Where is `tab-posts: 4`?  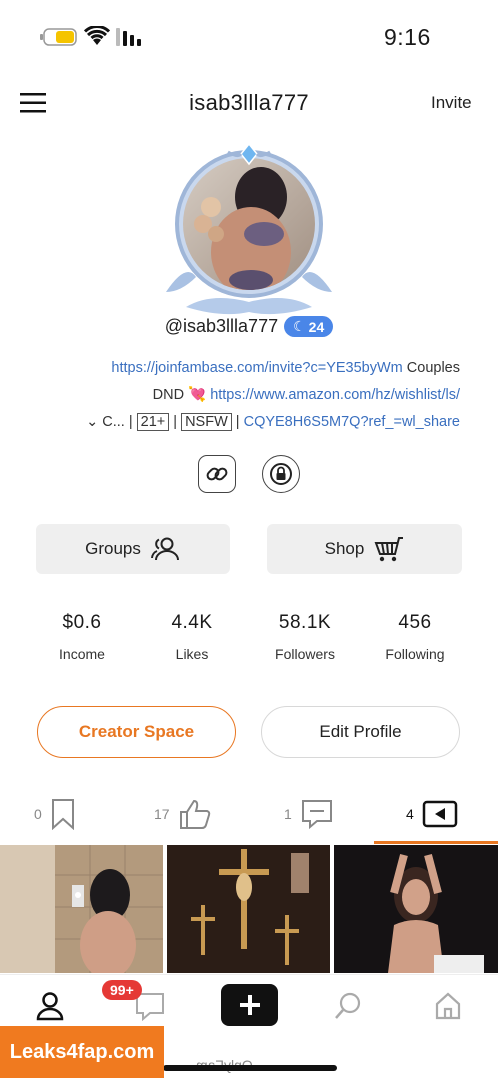 tab-posts: 4 is located at coordinates (432, 814).